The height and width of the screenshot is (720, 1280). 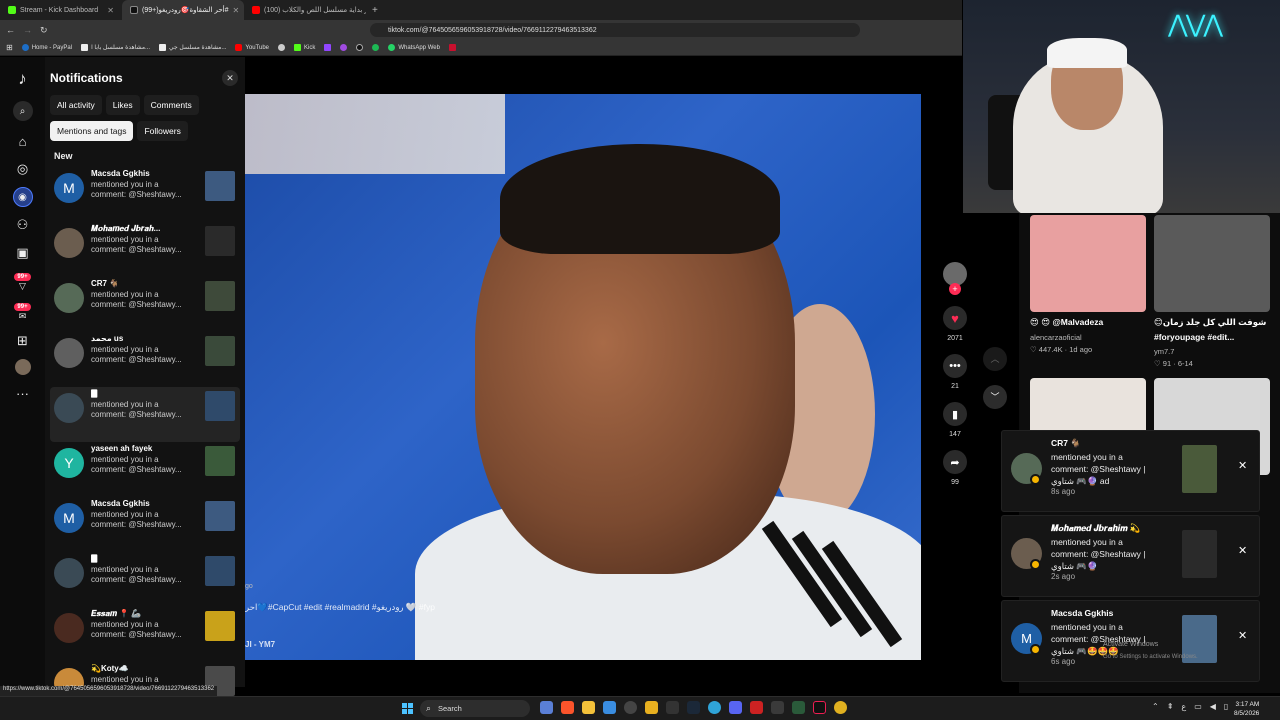 I want to click on taskbar-search: Search, so click(x=475, y=708).